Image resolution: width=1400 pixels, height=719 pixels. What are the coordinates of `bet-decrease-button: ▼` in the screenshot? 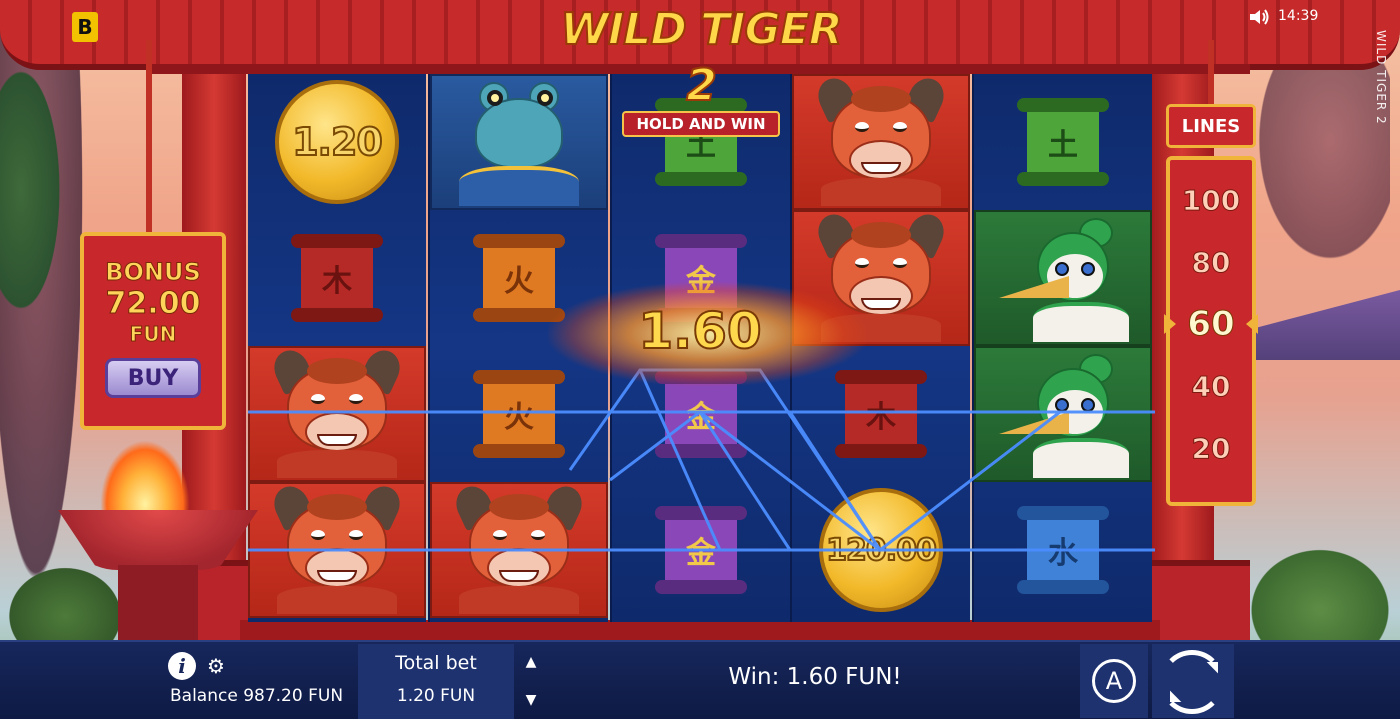 It's located at (531, 700).